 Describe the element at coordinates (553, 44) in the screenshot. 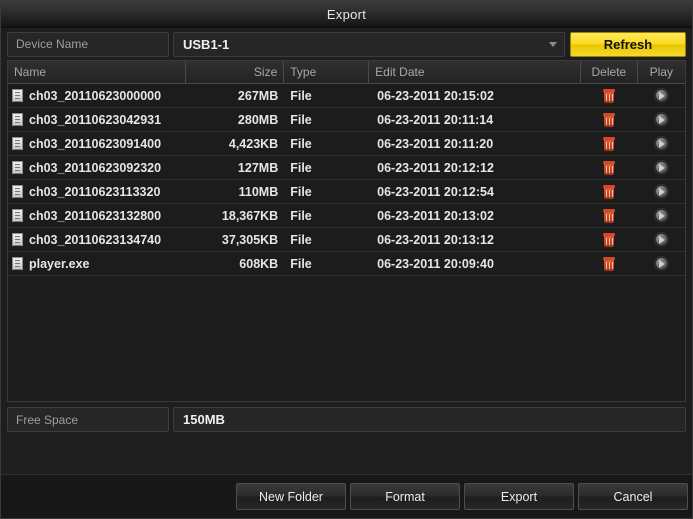

I see `chevron-down-icon` at that location.